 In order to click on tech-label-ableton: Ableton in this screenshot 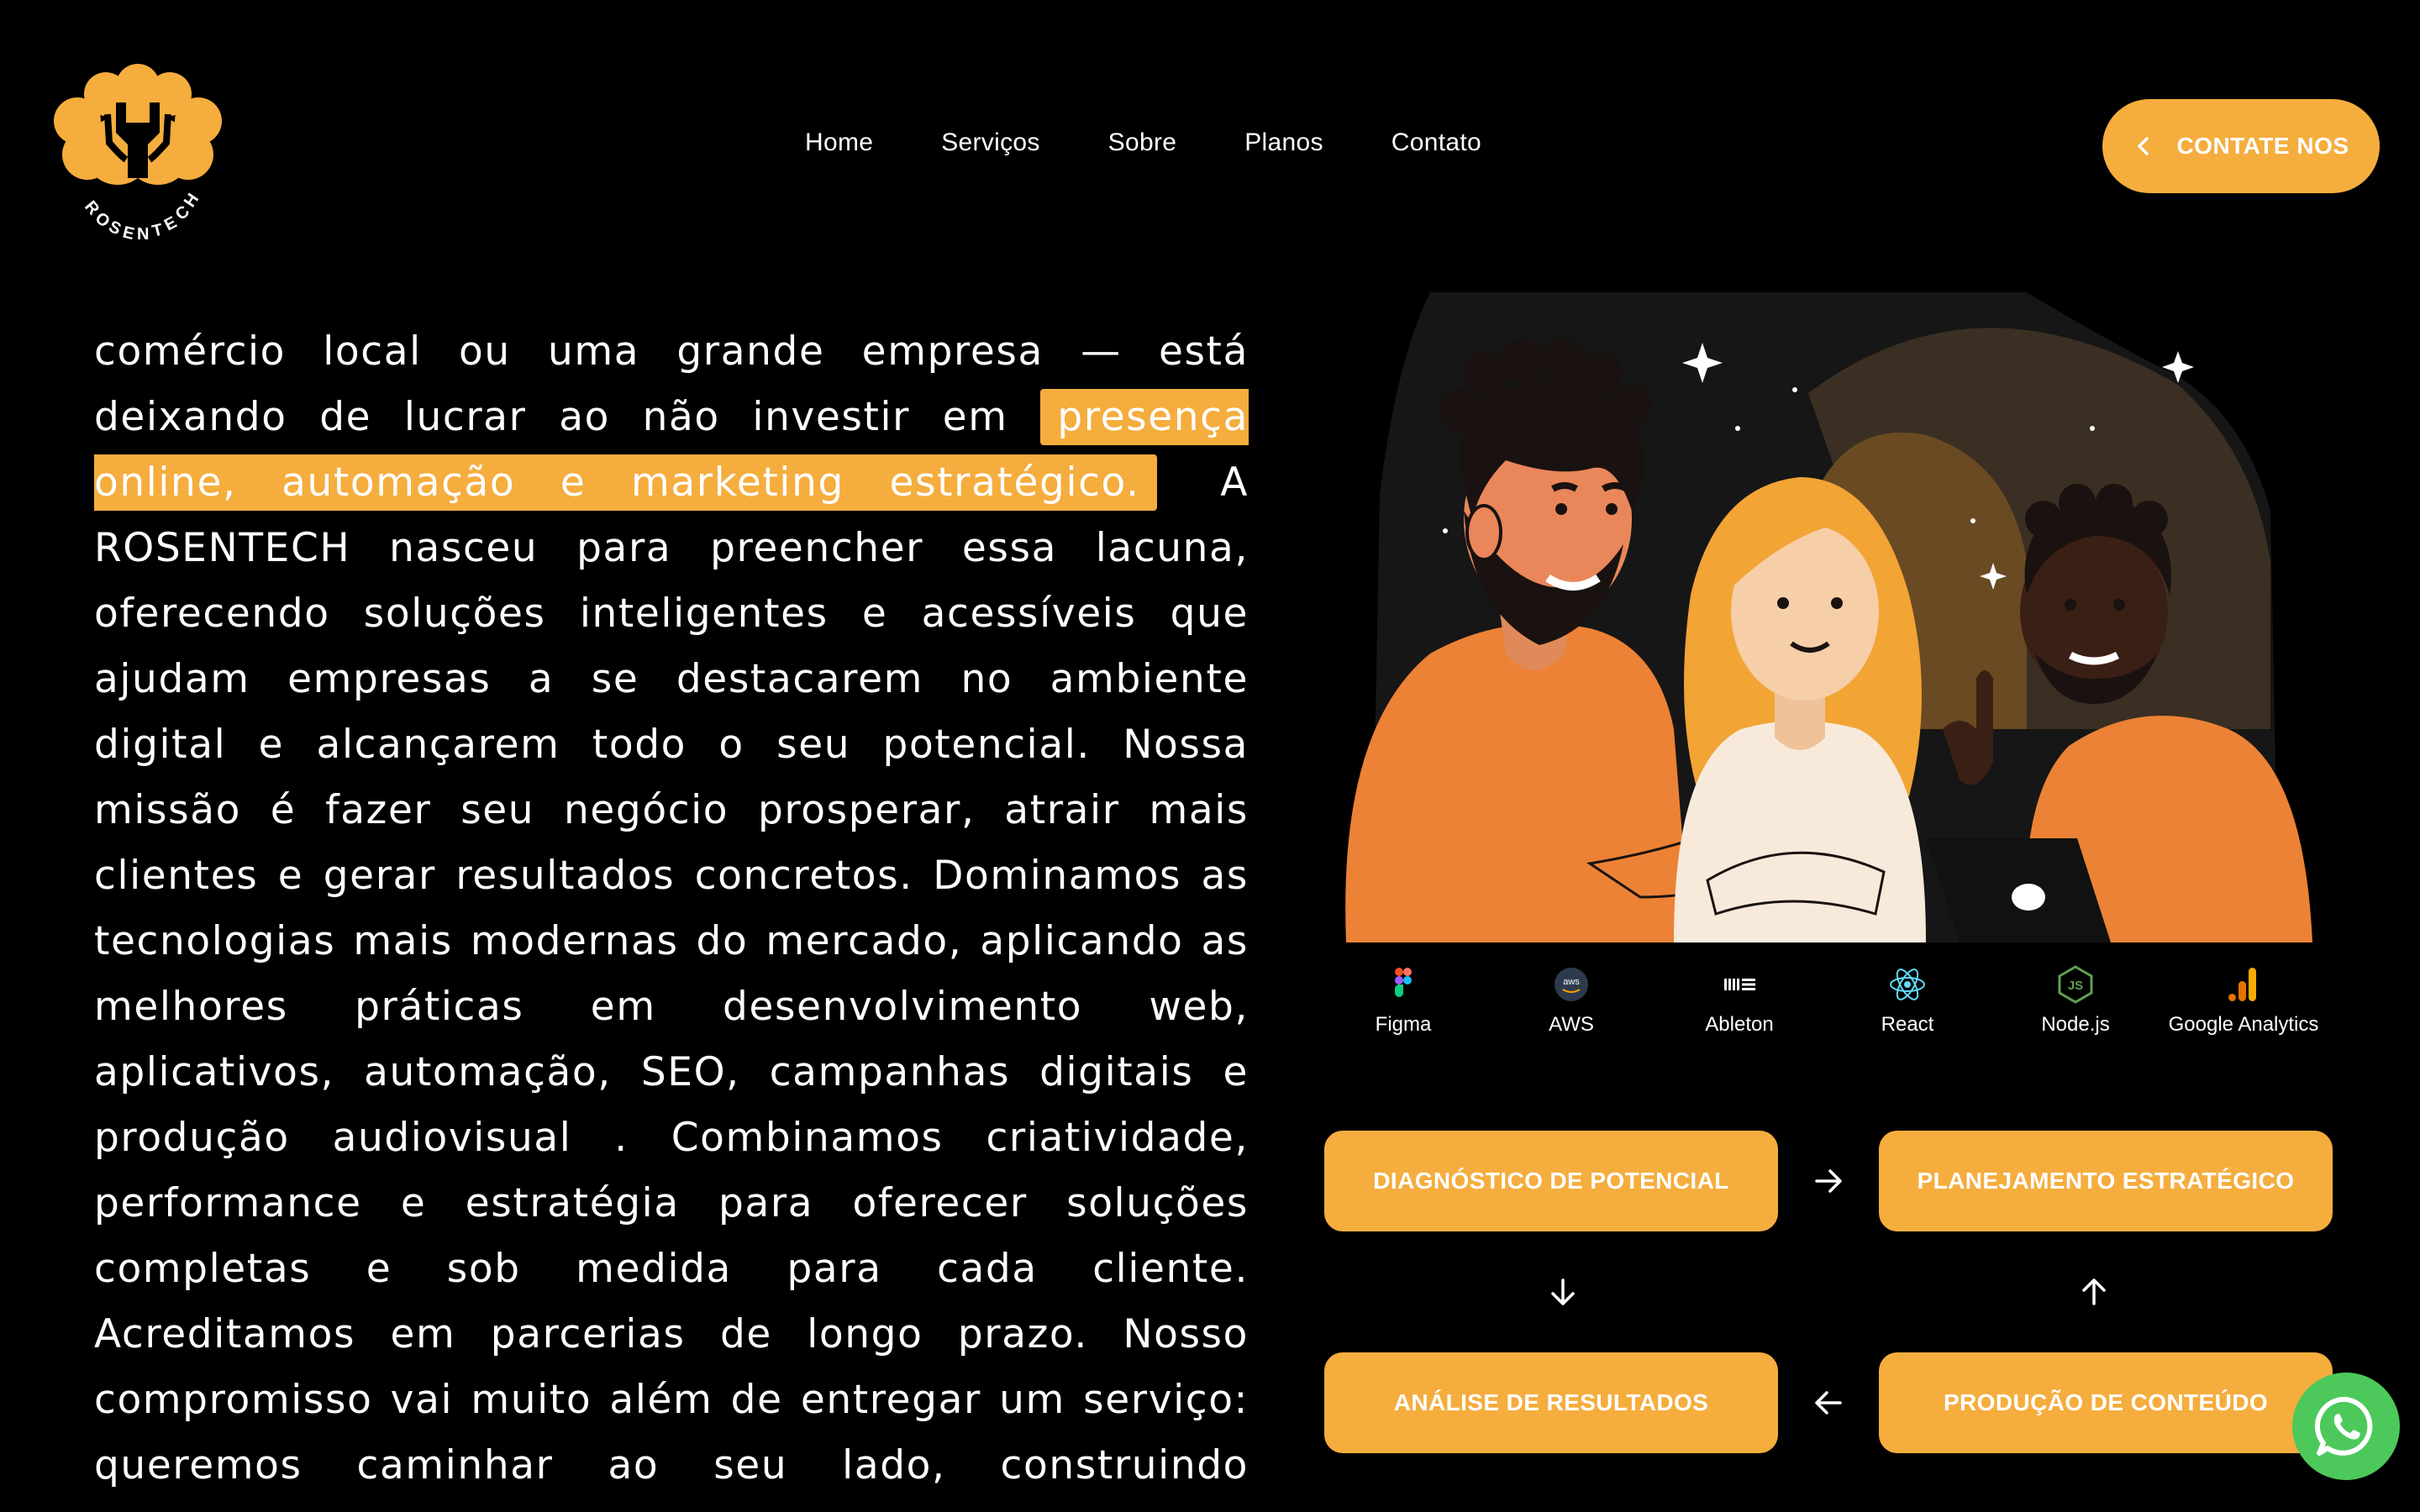, I will do `click(1740, 1024)`.